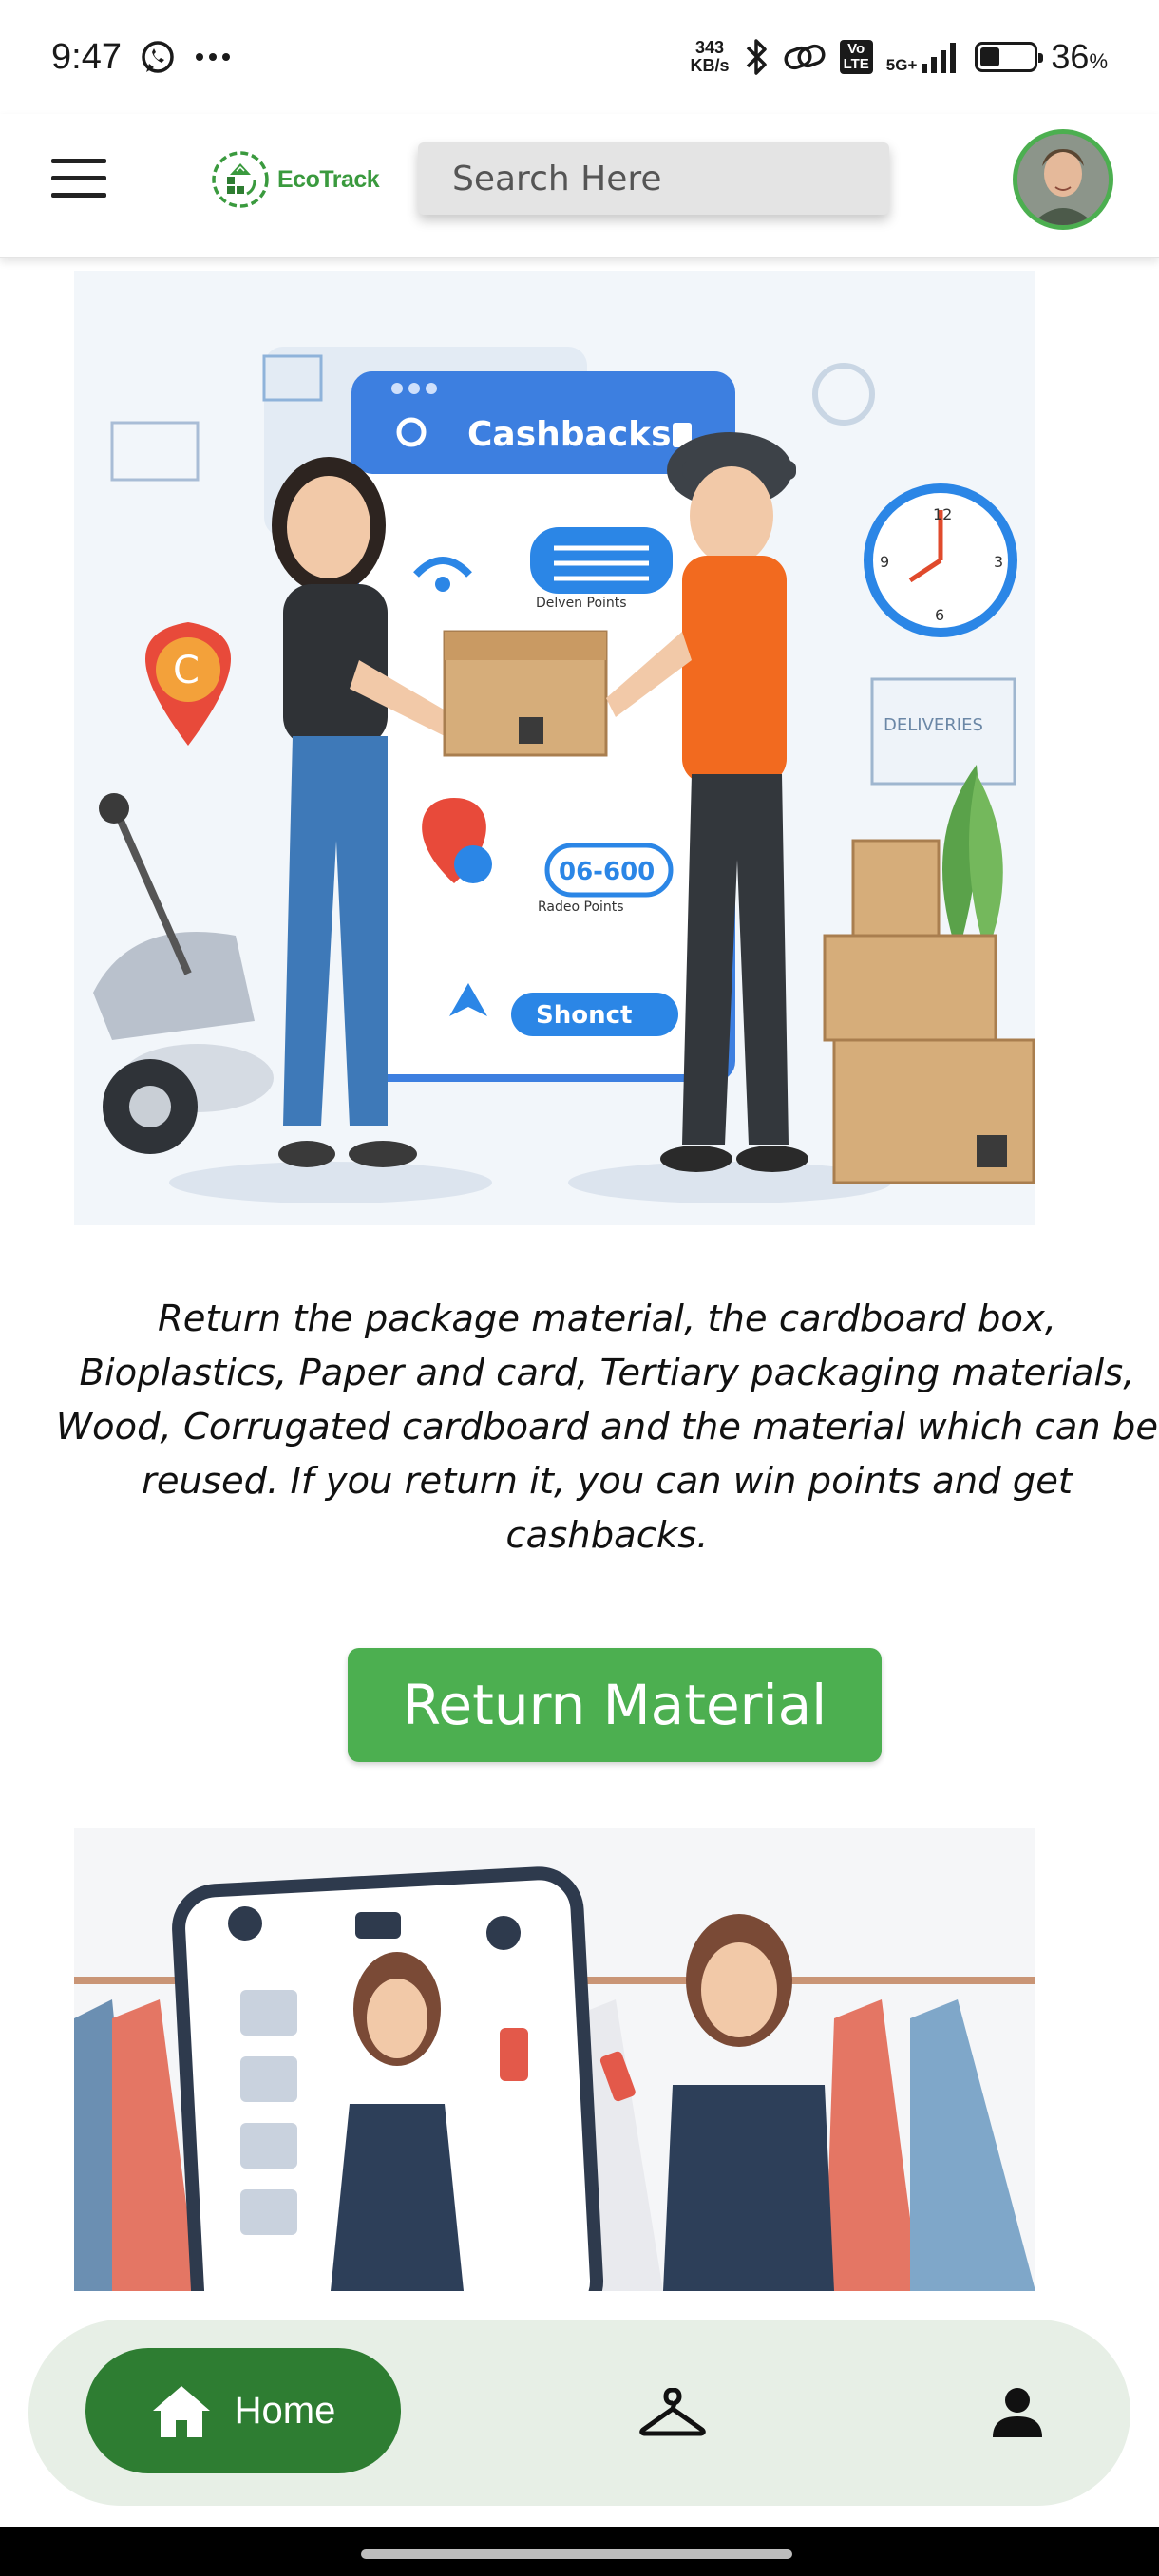 The image size is (1159, 2576). I want to click on deliveries-label: DELIVERIES, so click(933, 725).